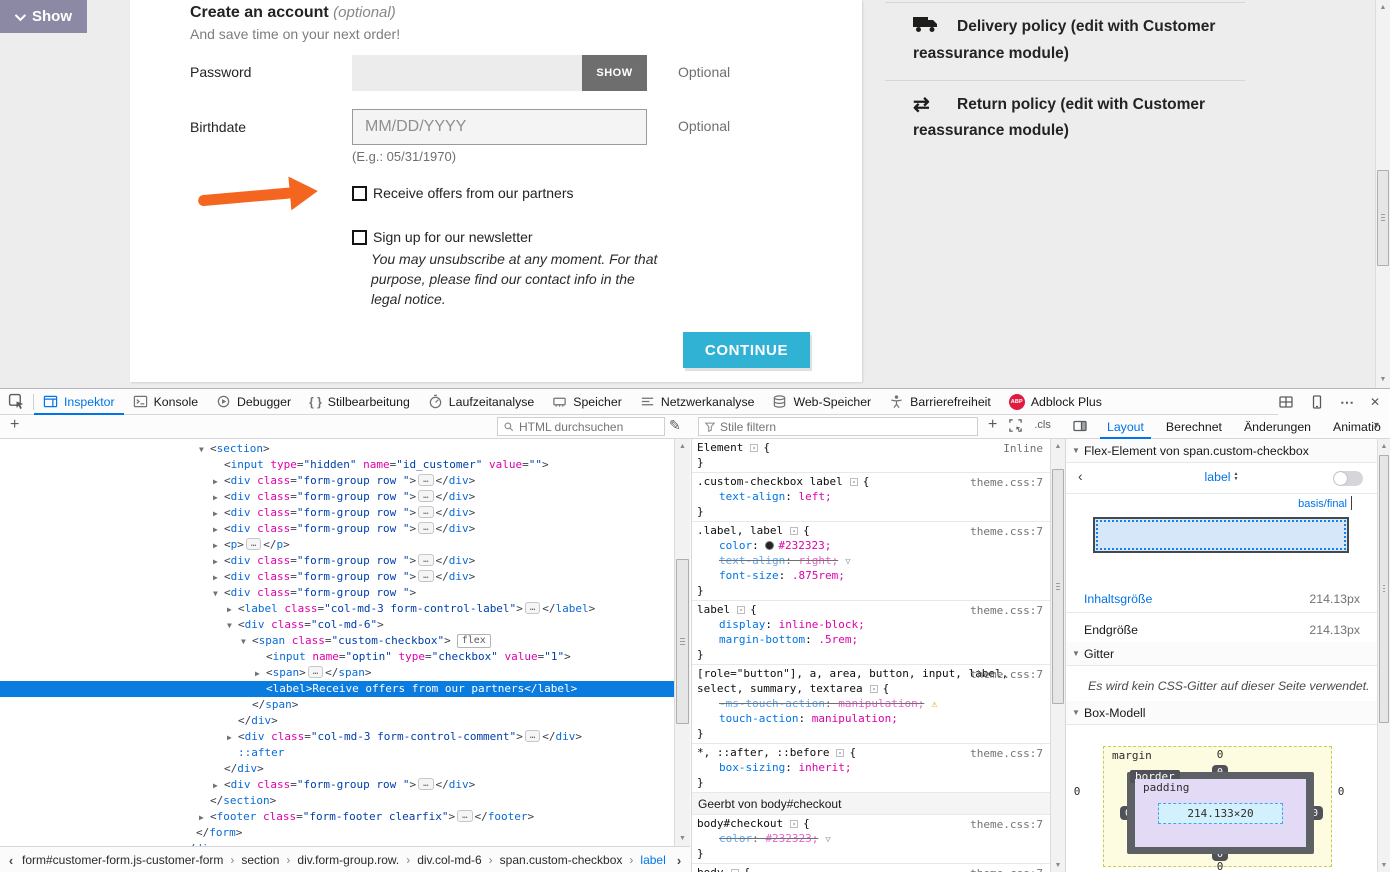 This screenshot has height=872, width=1390. What do you see at coordinates (871, 560) in the screenshot?
I see `css-declaration: text-align: right; ▽` at bounding box center [871, 560].